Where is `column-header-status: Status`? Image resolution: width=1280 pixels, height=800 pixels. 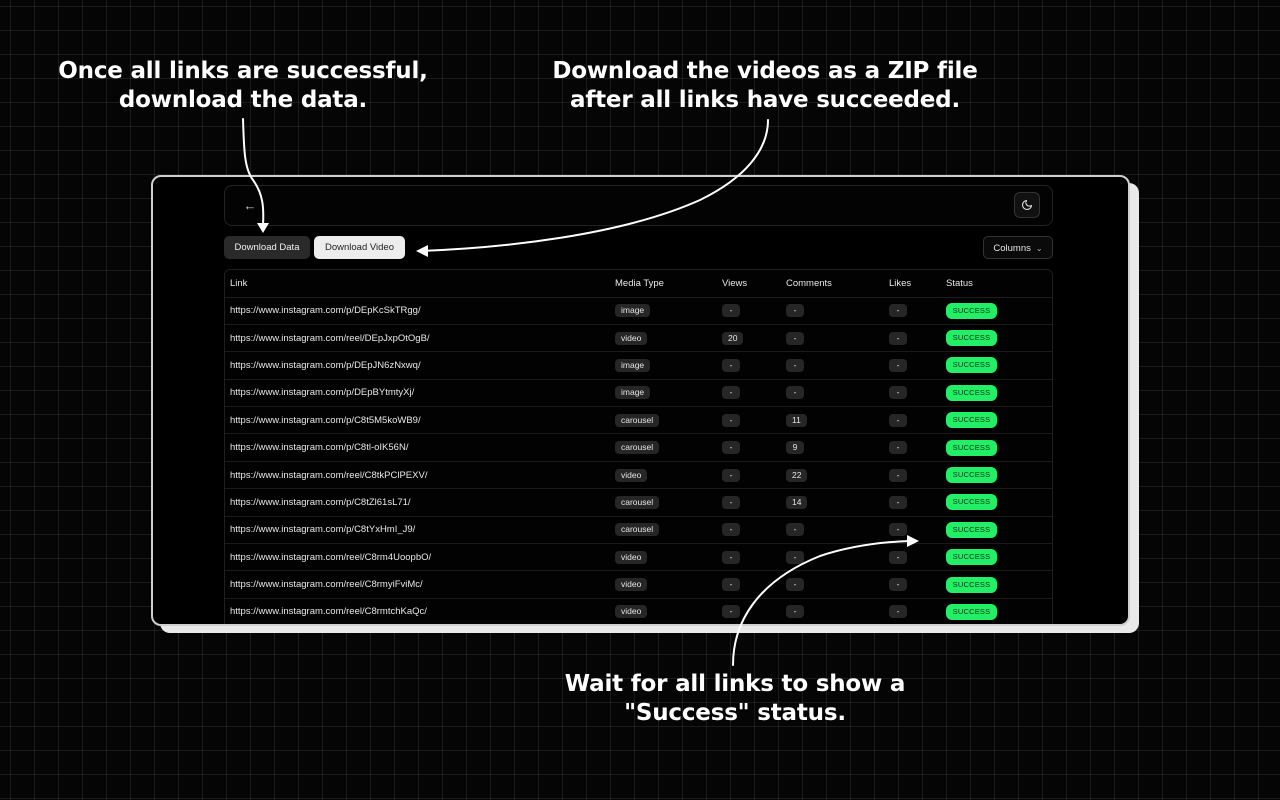
column-header-status: Status is located at coordinates (996, 284).